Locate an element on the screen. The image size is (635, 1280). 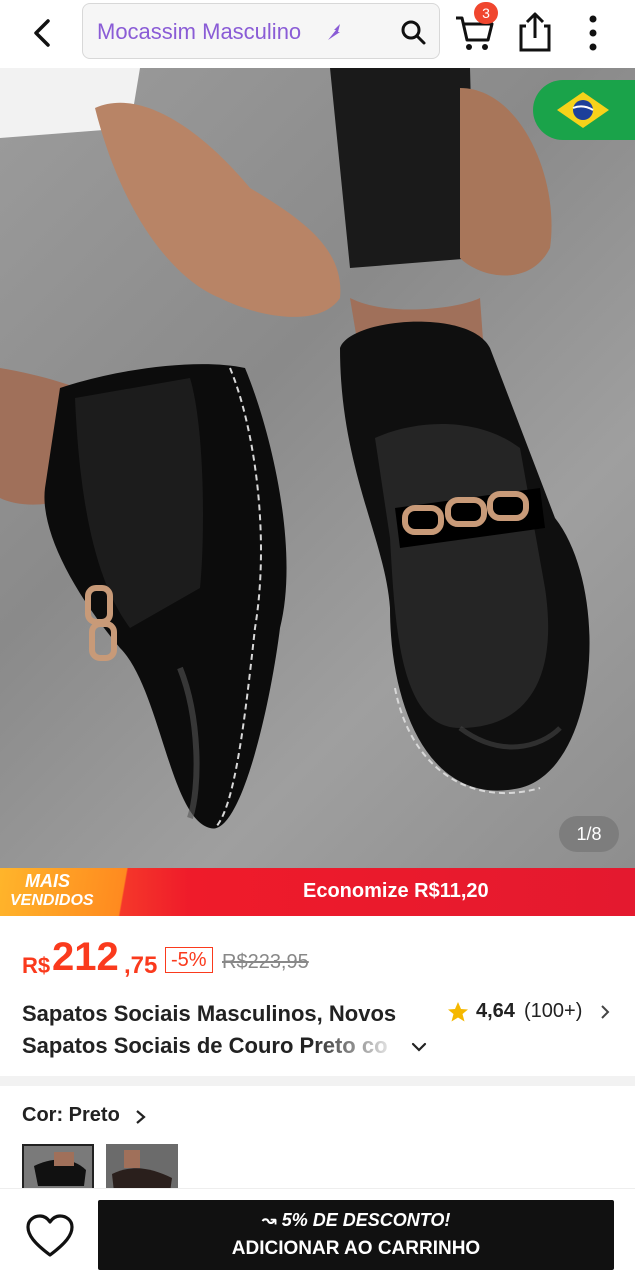
rating-count: (100+) is located at coordinates (553, 1011).